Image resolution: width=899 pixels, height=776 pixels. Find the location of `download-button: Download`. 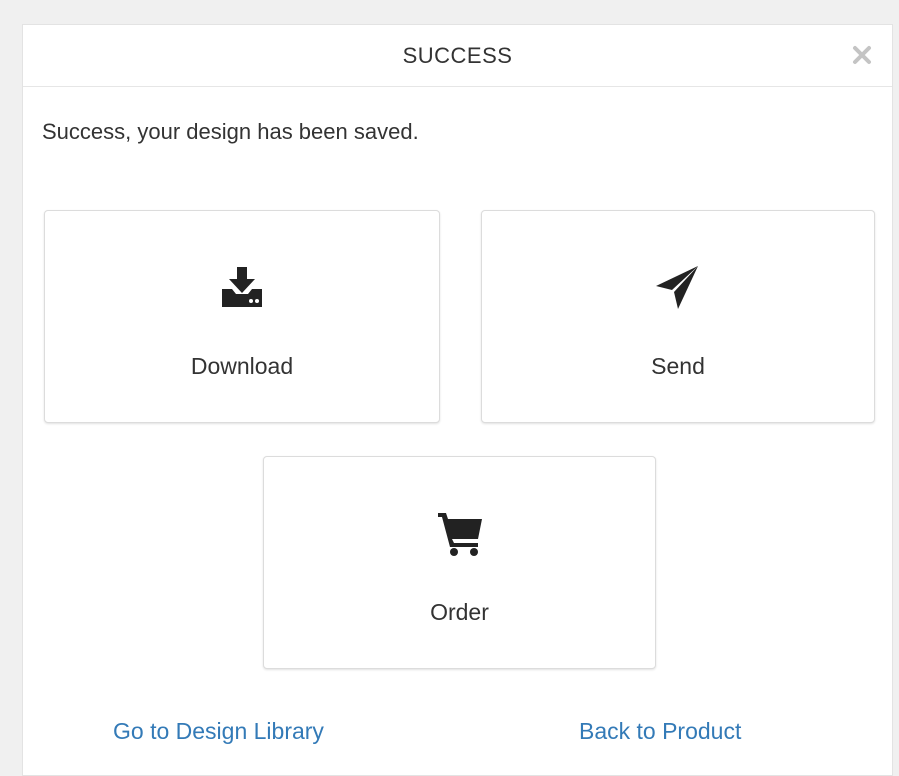

download-button: Download is located at coordinates (242, 316).